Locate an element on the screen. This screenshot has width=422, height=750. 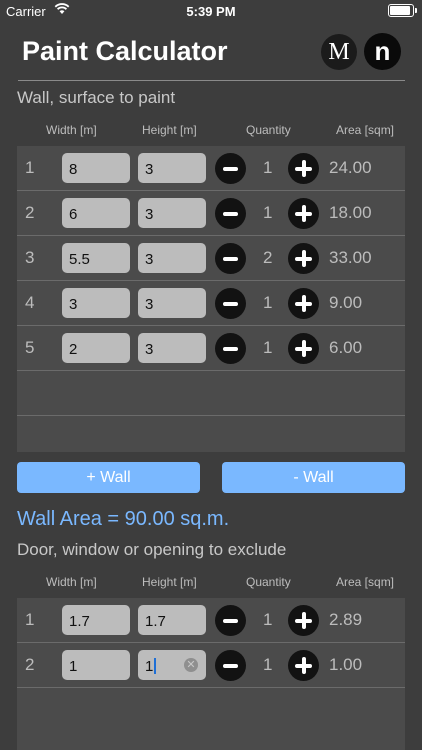
height-input-value: 1 is located at coordinates (149, 666).